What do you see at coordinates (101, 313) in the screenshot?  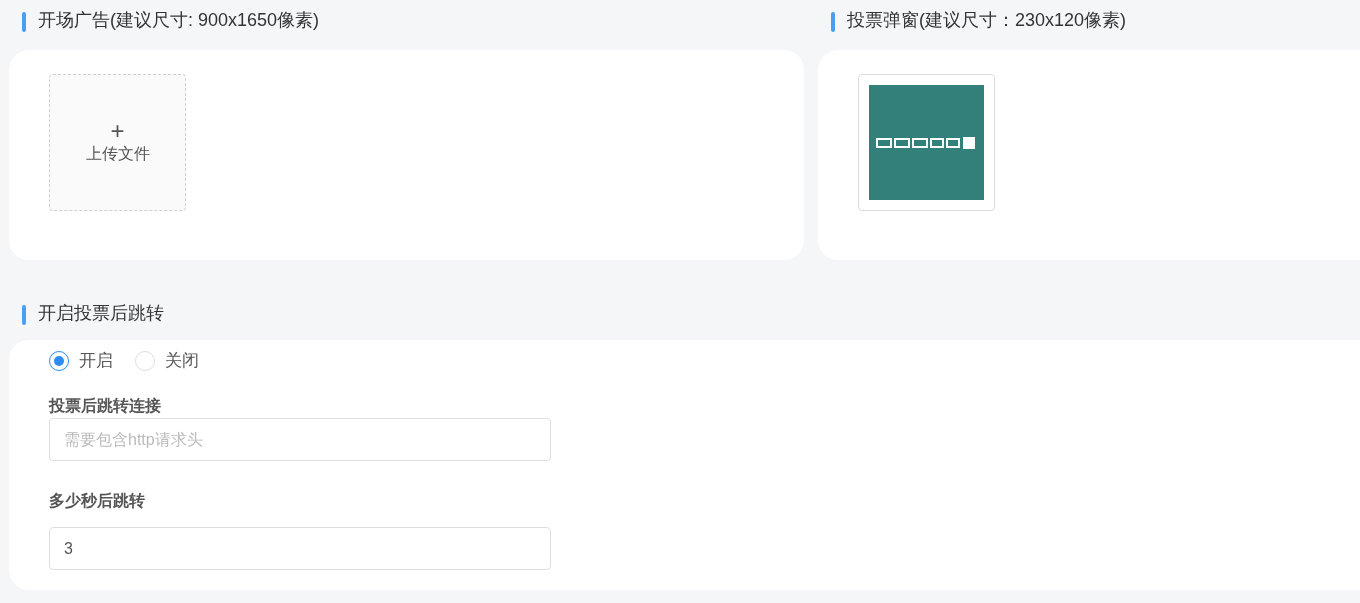 I see `section-title: 开启投票后跳转` at bounding box center [101, 313].